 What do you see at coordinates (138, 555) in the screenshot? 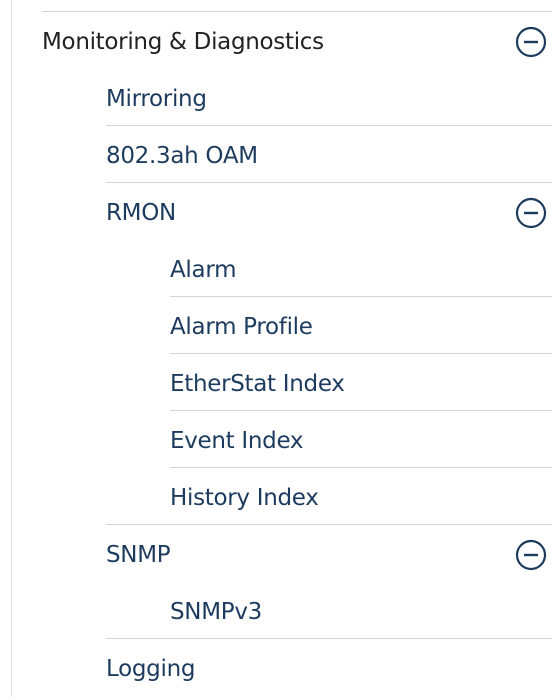
I see `menu-item-label: SNMP` at bounding box center [138, 555].